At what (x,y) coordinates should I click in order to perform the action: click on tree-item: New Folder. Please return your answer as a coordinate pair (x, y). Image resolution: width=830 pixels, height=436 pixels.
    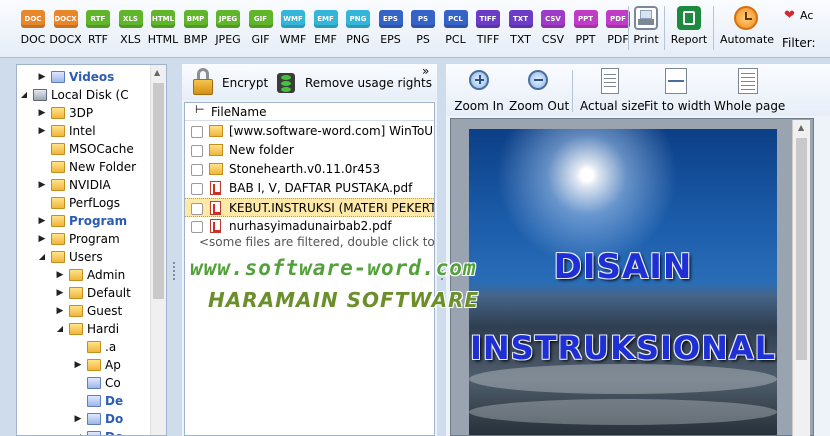
    Looking at the image, I should click on (91, 167).